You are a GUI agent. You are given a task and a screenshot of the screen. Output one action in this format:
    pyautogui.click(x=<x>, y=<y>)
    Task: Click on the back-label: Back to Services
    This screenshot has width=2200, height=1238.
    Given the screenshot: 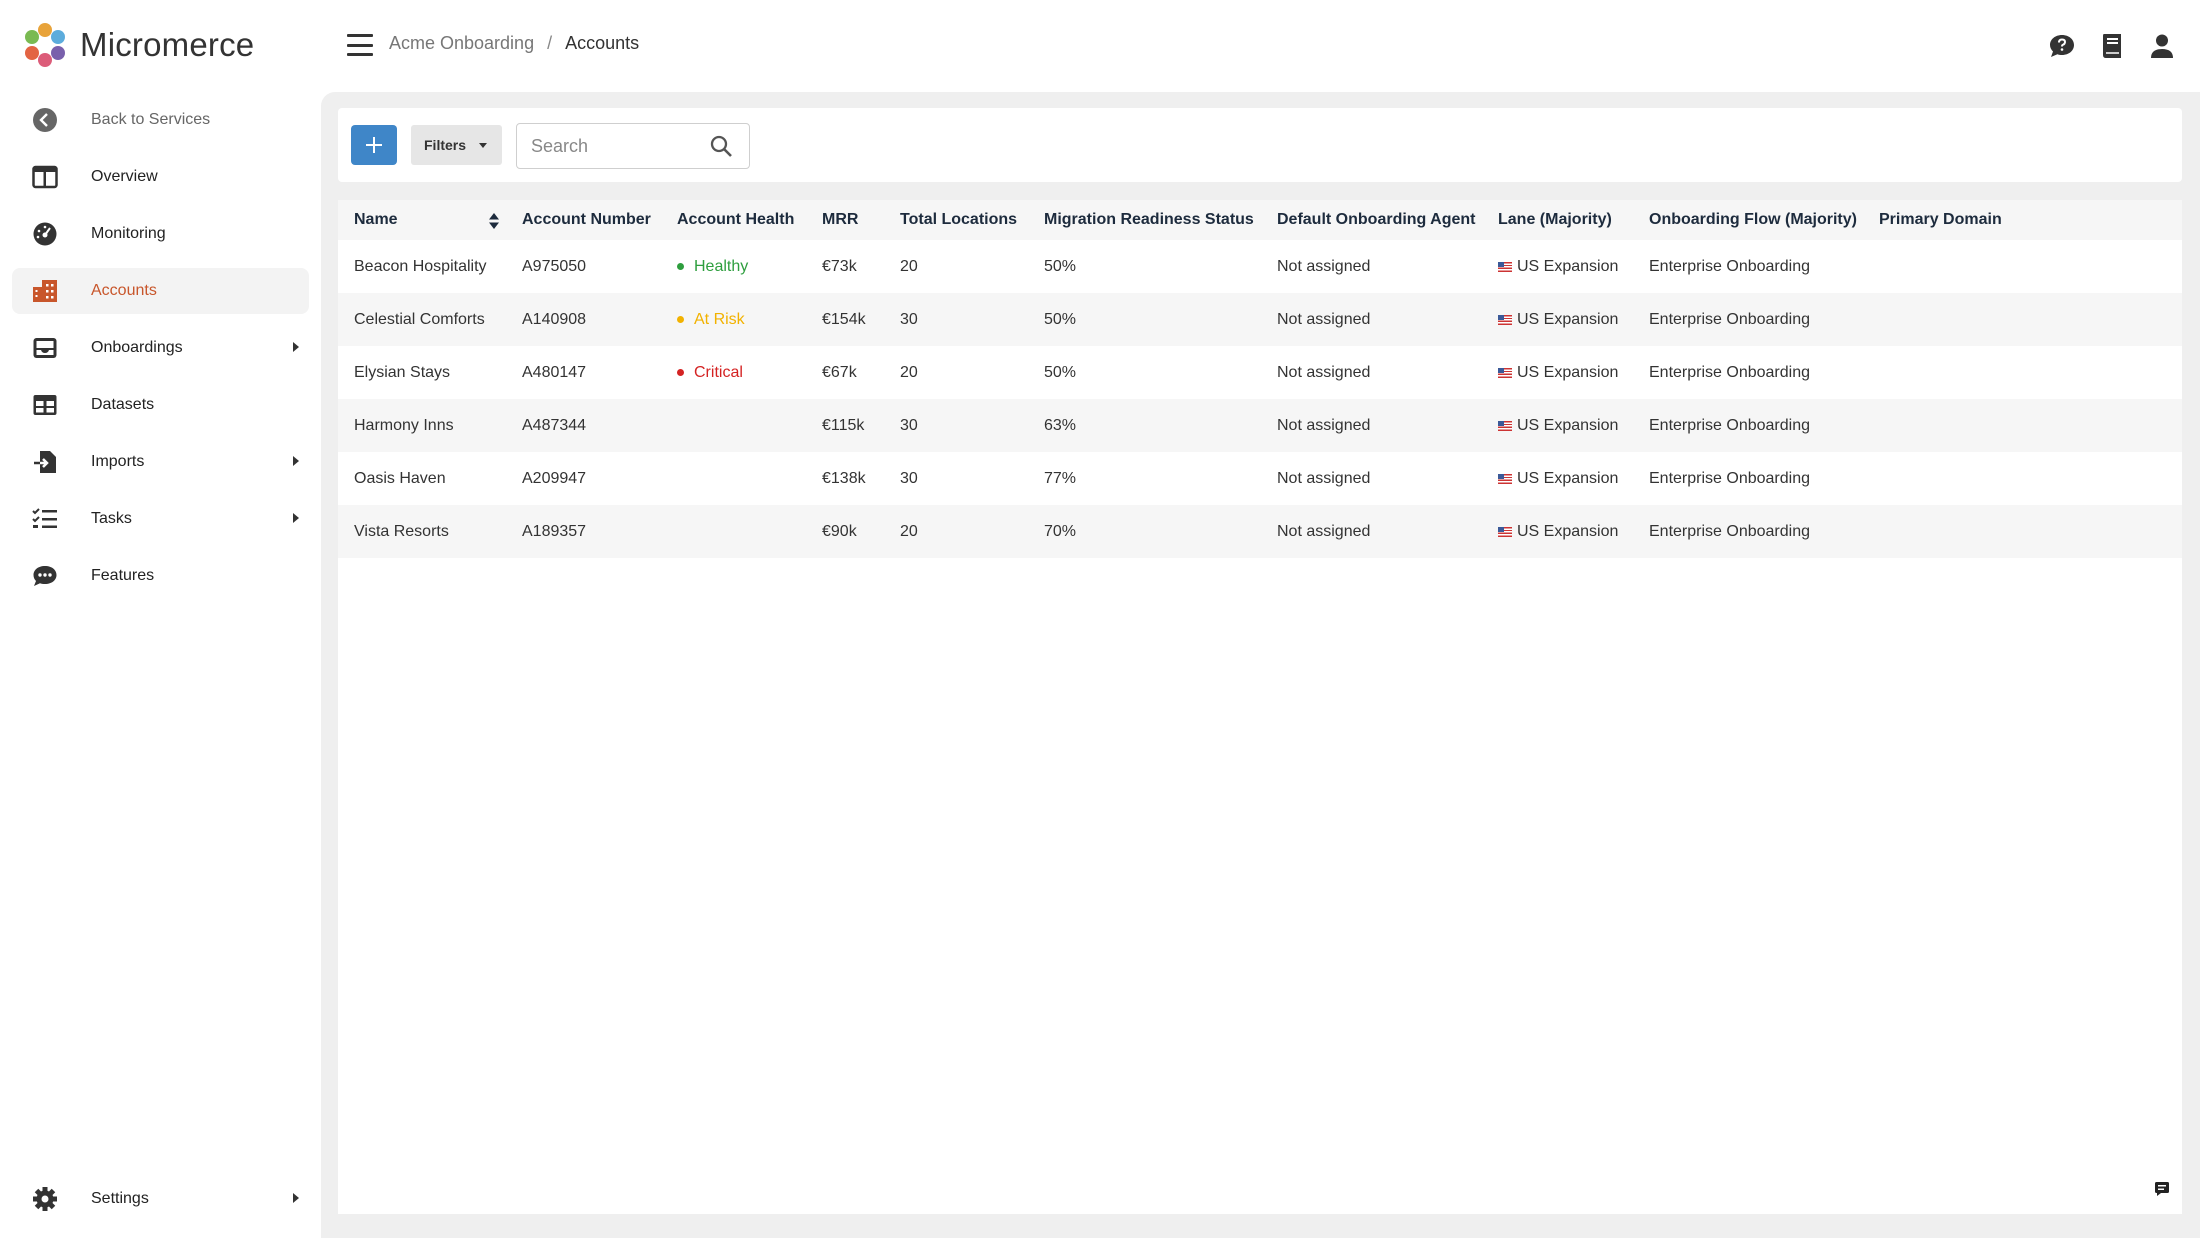 What is the action you would take?
    pyautogui.click(x=151, y=119)
    